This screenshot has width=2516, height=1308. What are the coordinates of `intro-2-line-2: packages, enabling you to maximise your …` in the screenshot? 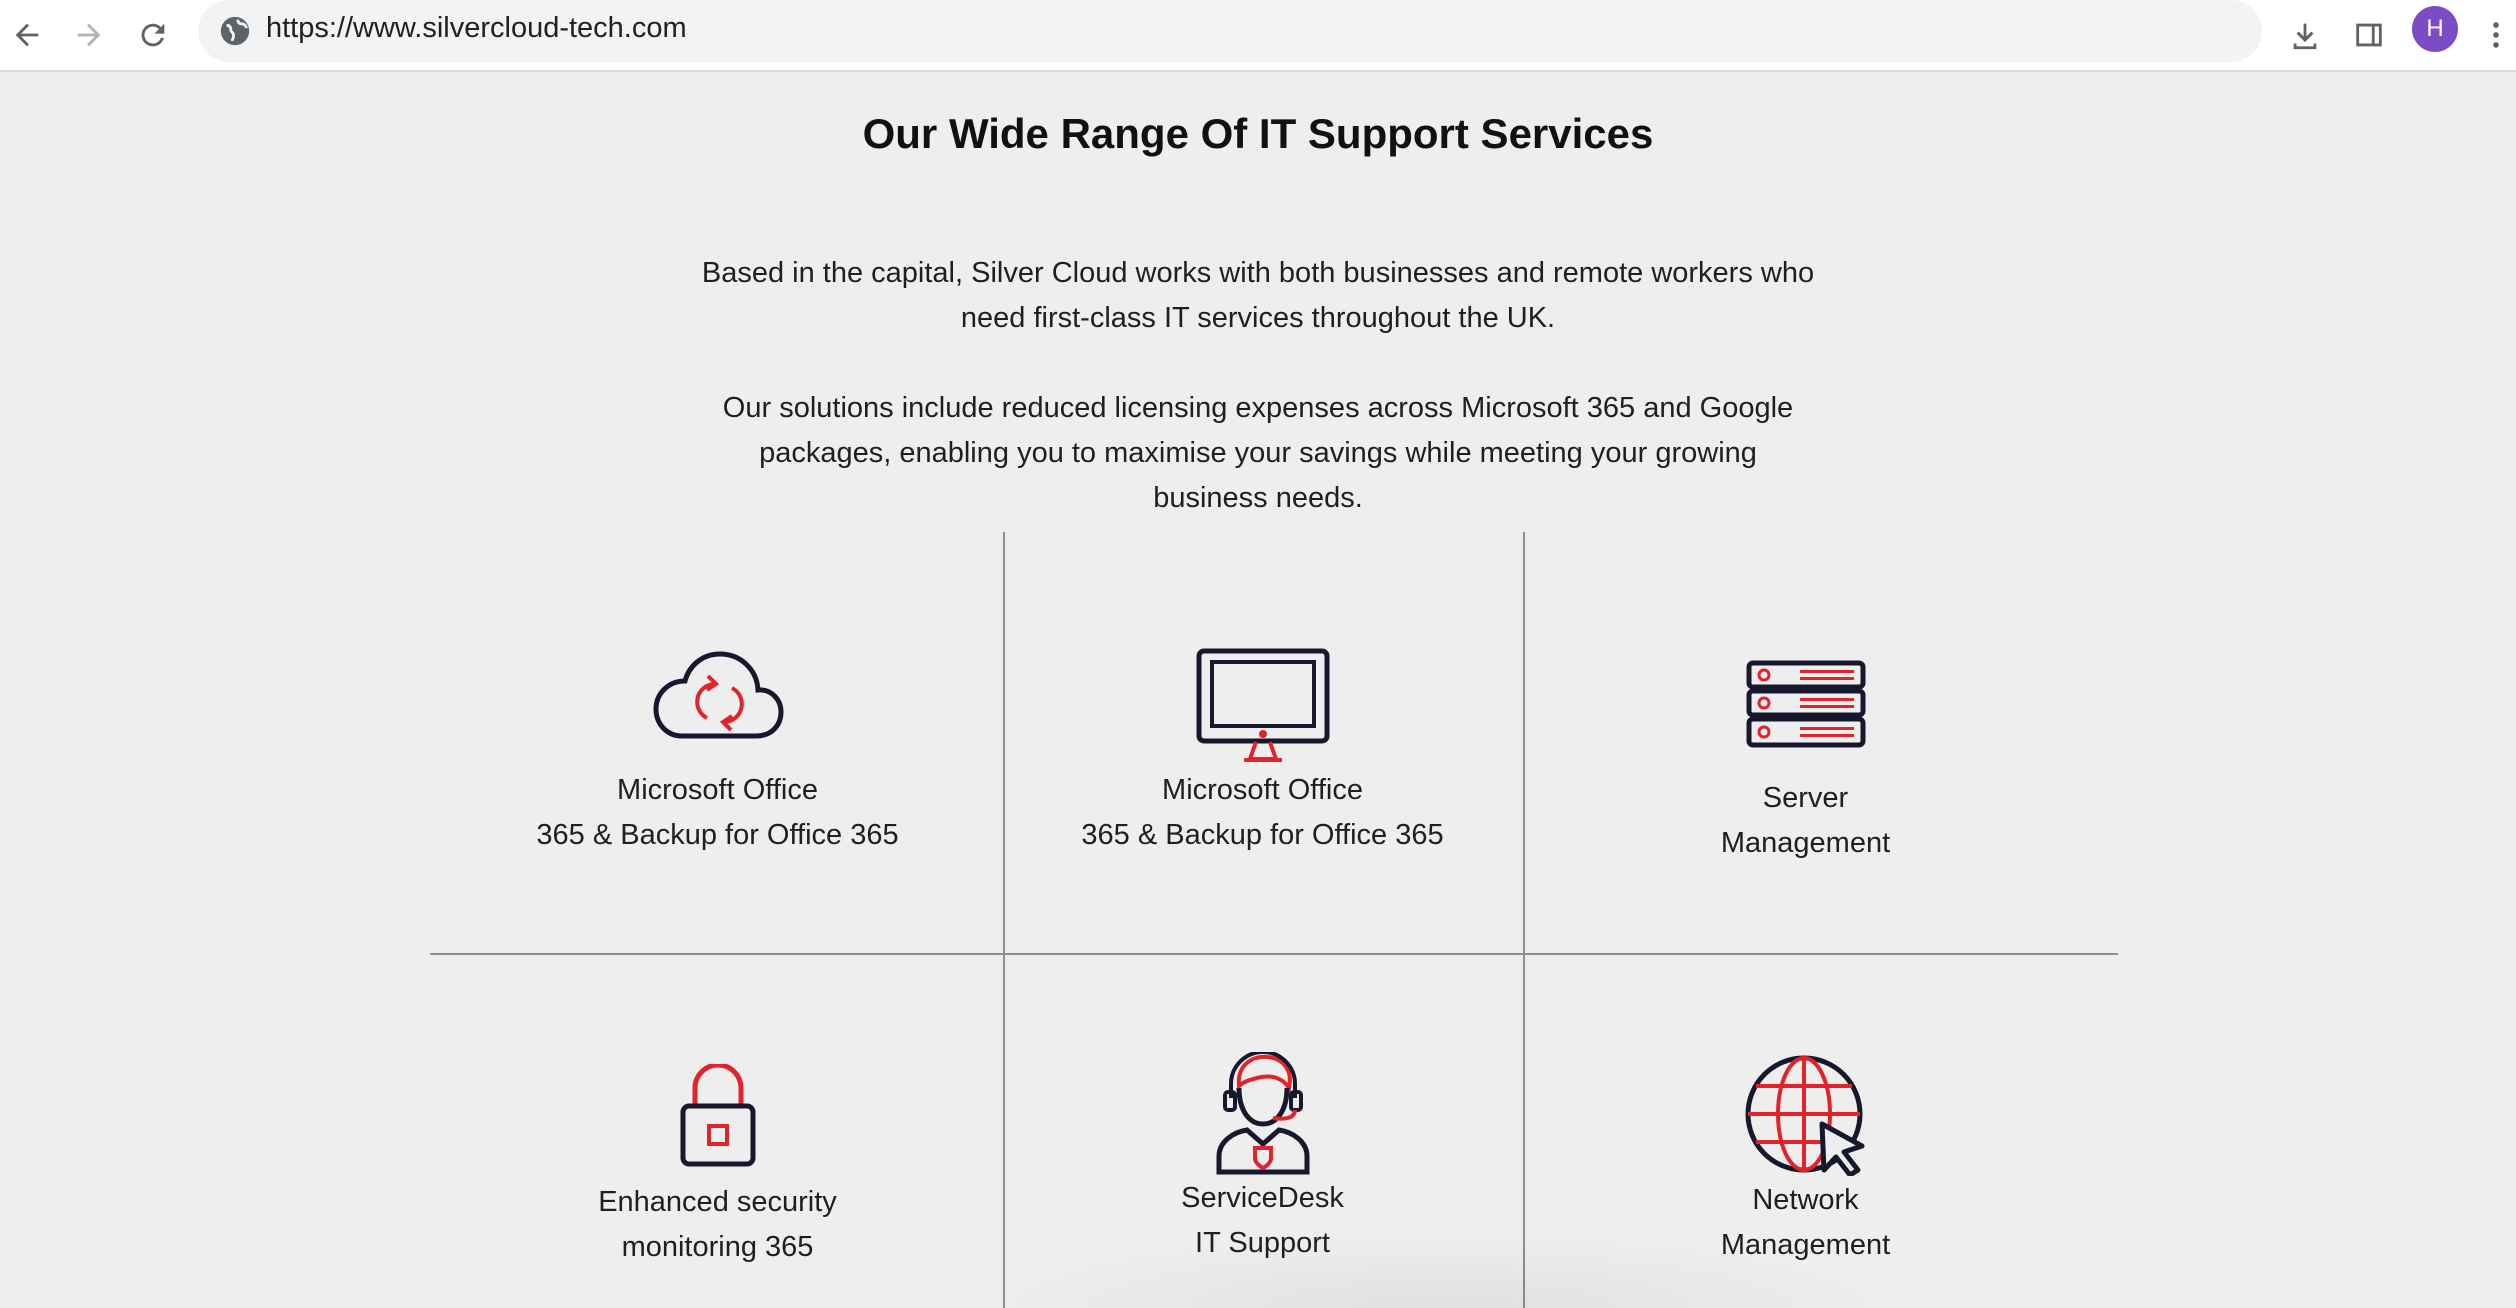 It's located at (1258, 453).